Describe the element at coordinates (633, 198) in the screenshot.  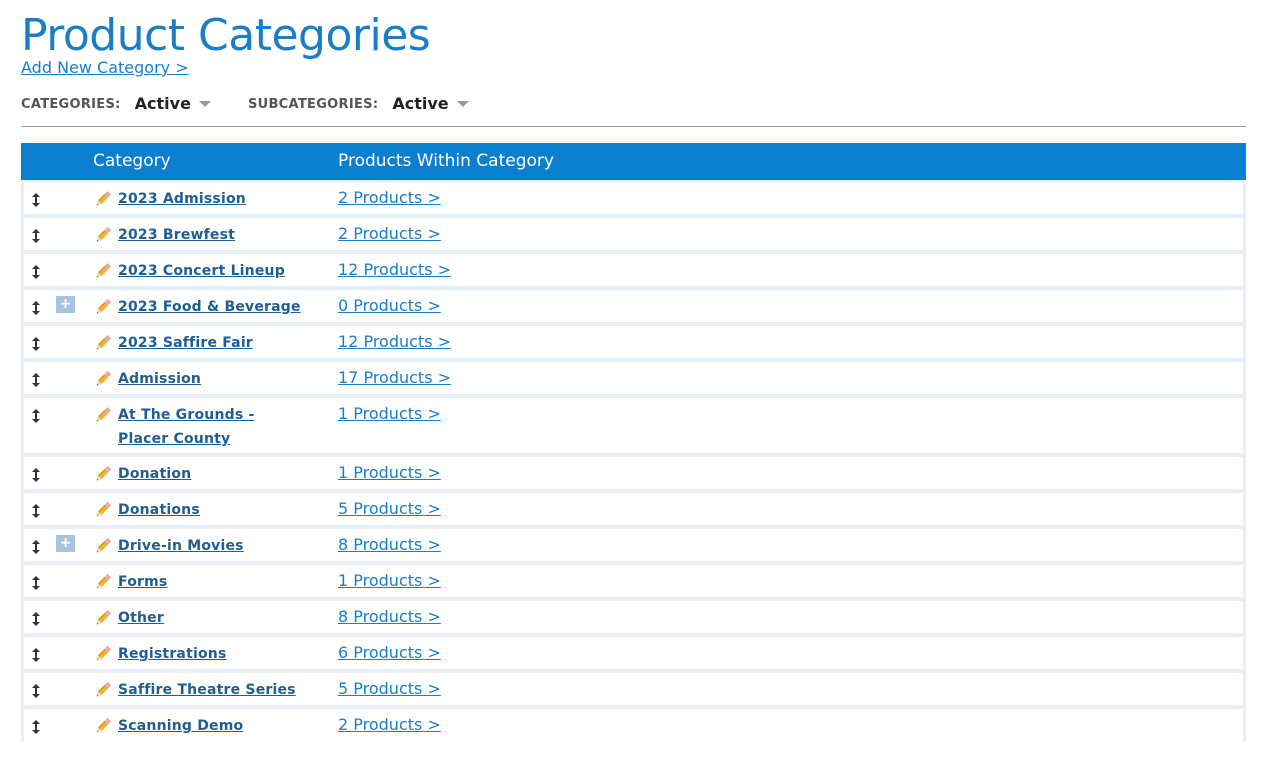
I see `table-row: 2023 Admission 2 Products >` at that location.